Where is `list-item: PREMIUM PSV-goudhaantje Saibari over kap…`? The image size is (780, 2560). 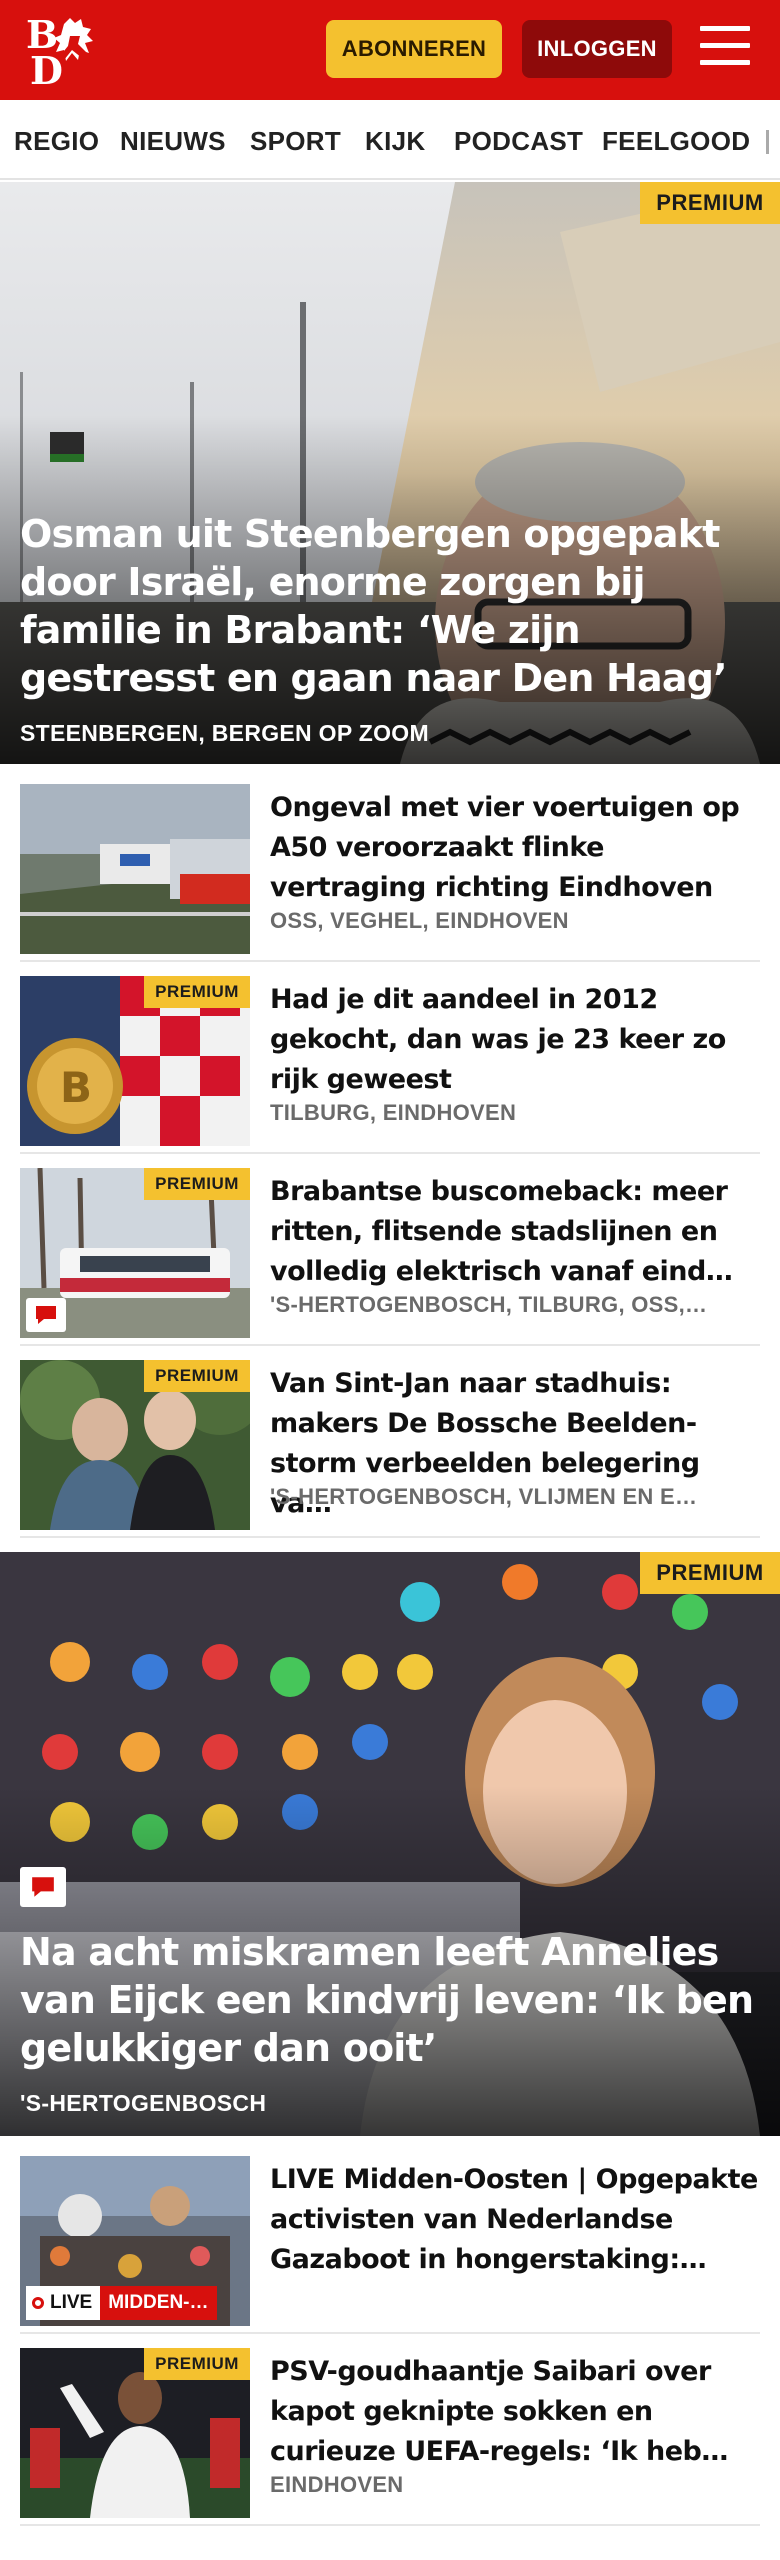
list-item: PREMIUM PSV-goudhaantje Saibari over kap… is located at coordinates (390, 2437).